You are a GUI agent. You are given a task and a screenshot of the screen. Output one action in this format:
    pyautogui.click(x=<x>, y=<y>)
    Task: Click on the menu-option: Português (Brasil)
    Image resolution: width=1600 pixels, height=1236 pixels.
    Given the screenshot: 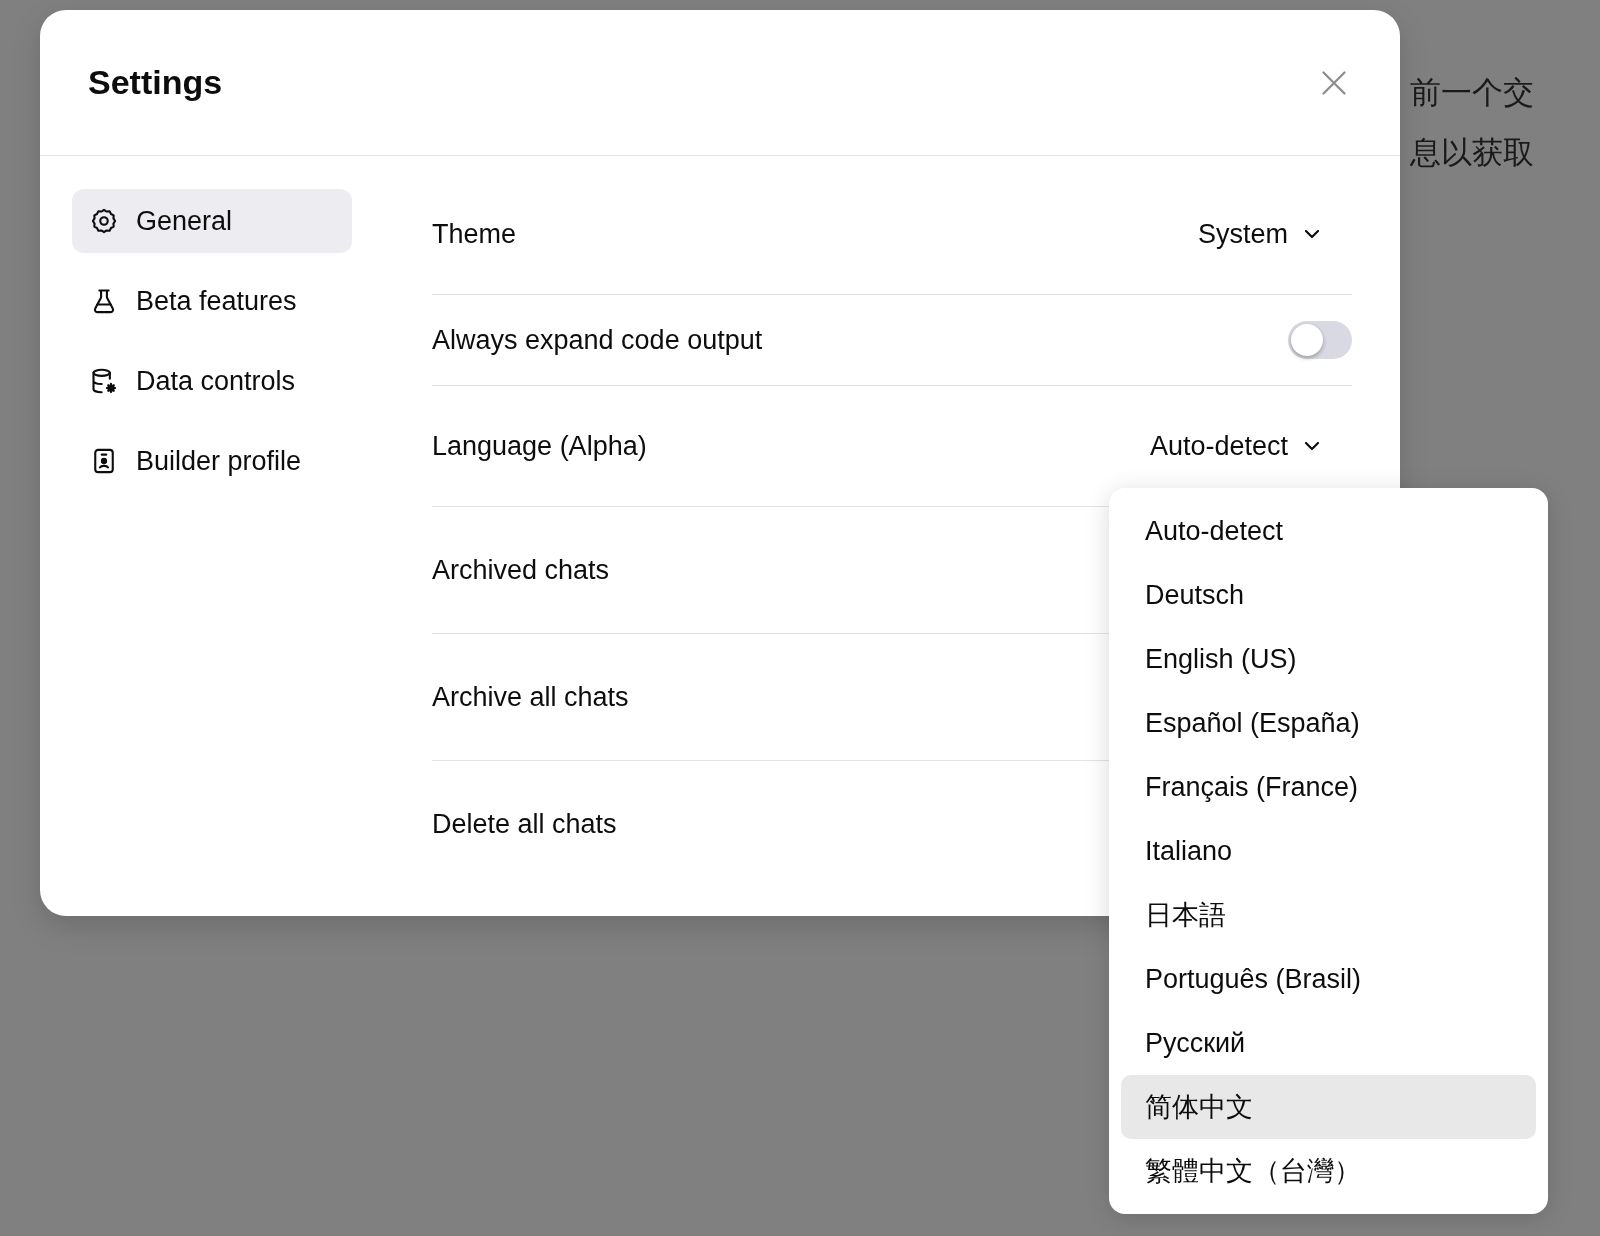 What is the action you would take?
    pyautogui.click(x=1328, y=979)
    